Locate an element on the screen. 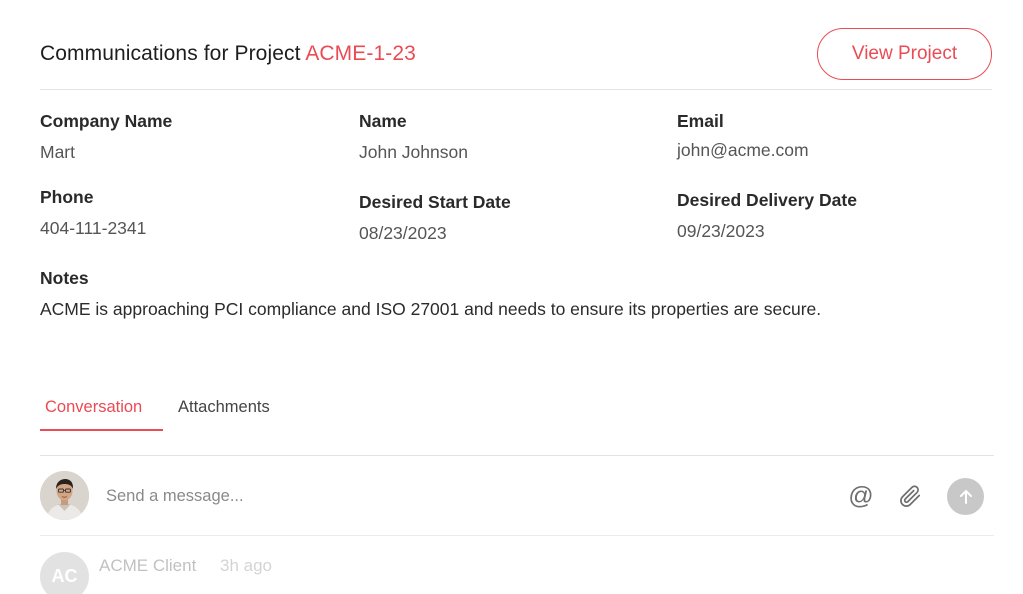 The height and width of the screenshot is (594, 1023). paperclip-icon is located at coordinates (910, 496).